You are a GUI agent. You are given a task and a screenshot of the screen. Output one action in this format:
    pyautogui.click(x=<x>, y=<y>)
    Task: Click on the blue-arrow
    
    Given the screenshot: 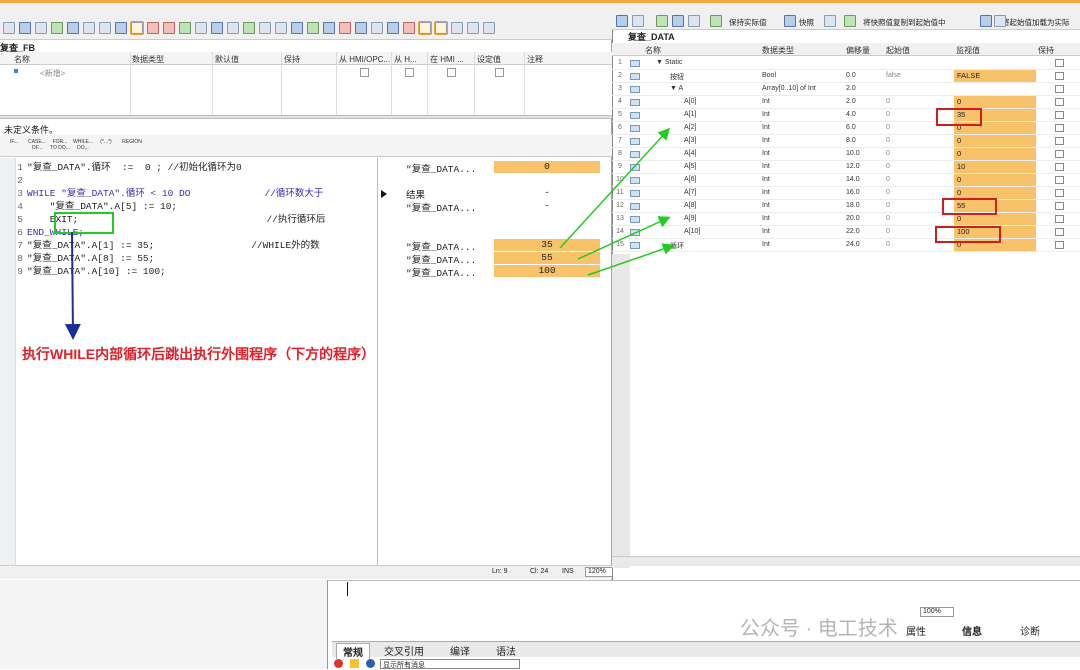 What is the action you would take?
    pyautogui.click(x=72, y=285)
    